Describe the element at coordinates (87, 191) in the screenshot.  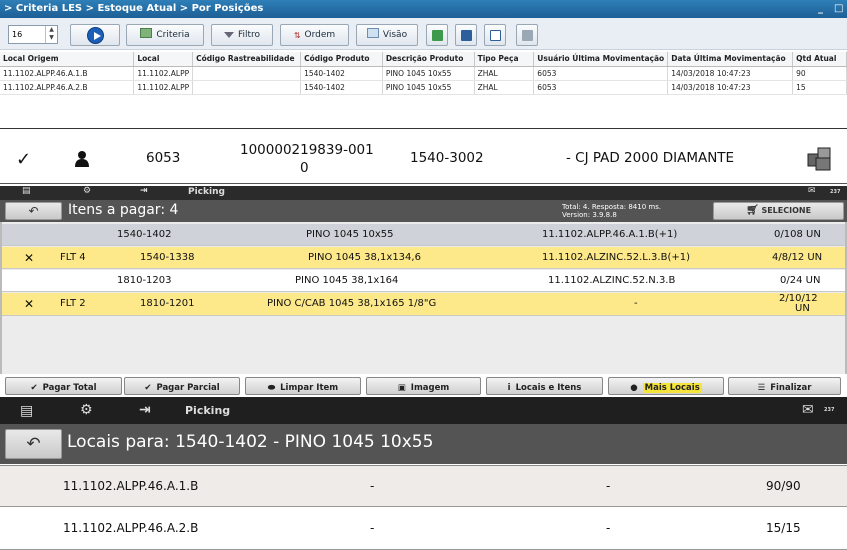
I see `gear-icon: ⚙` at that location.